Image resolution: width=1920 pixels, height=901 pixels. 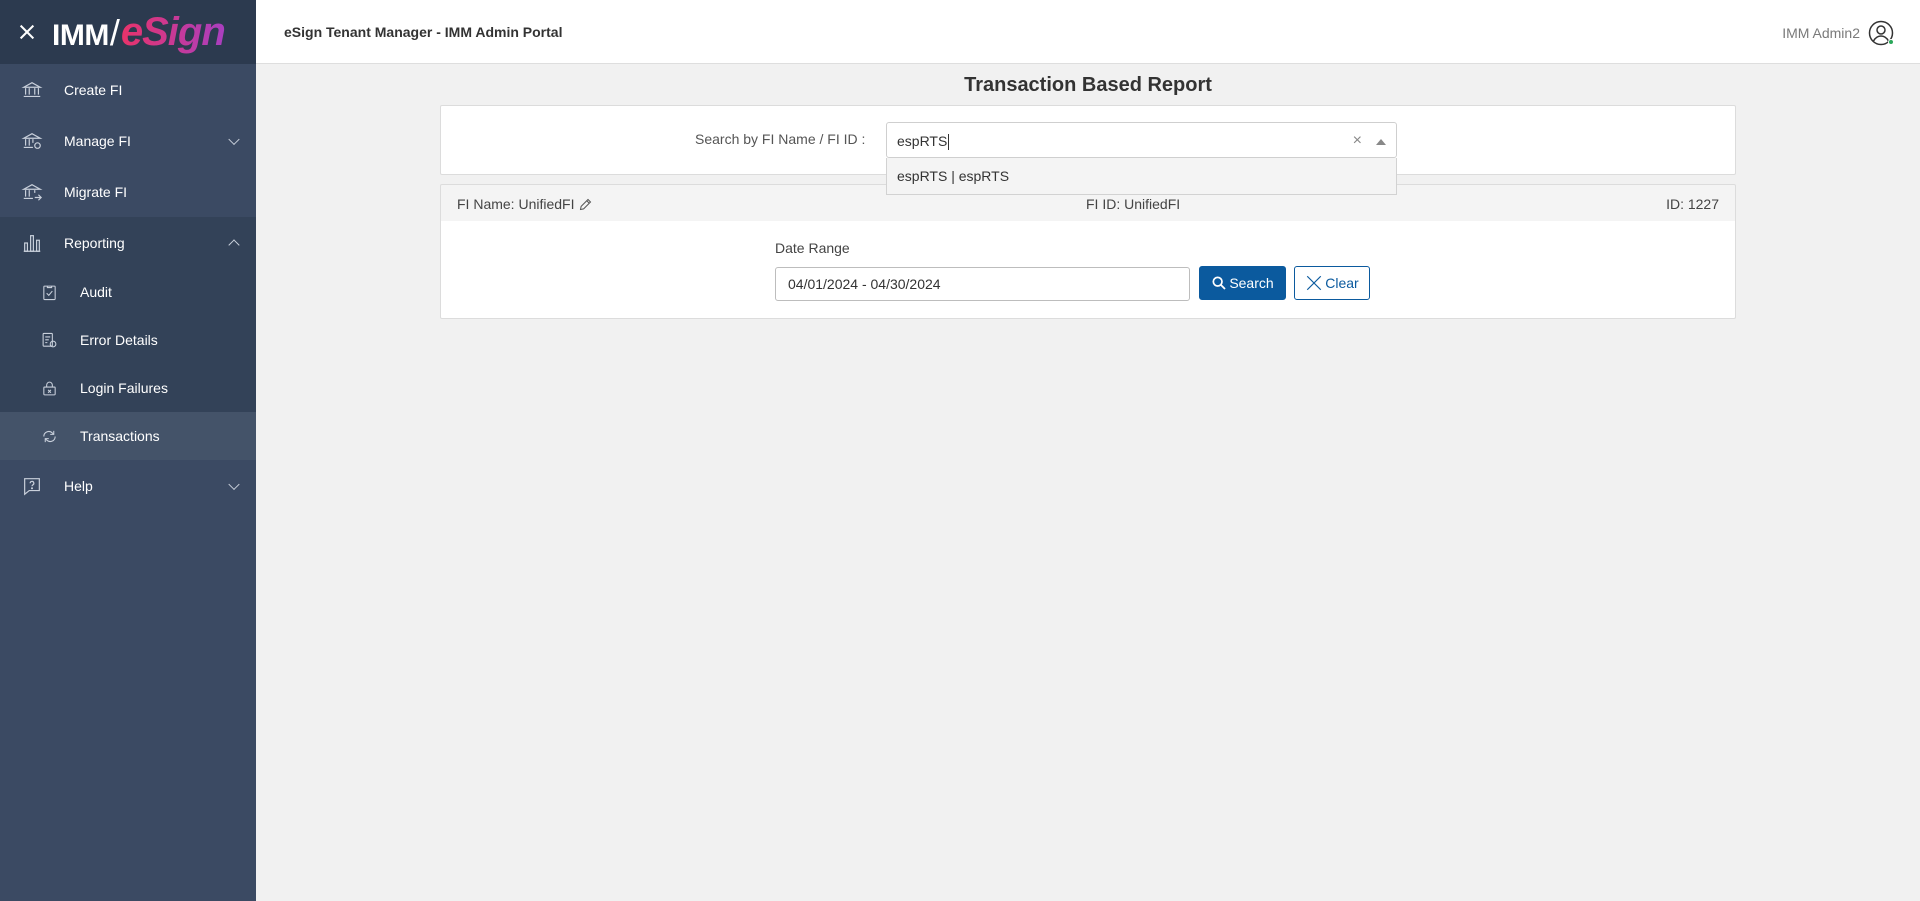 I want to click on sidebar-item-label: Reporting, so click(x=94, y=242).